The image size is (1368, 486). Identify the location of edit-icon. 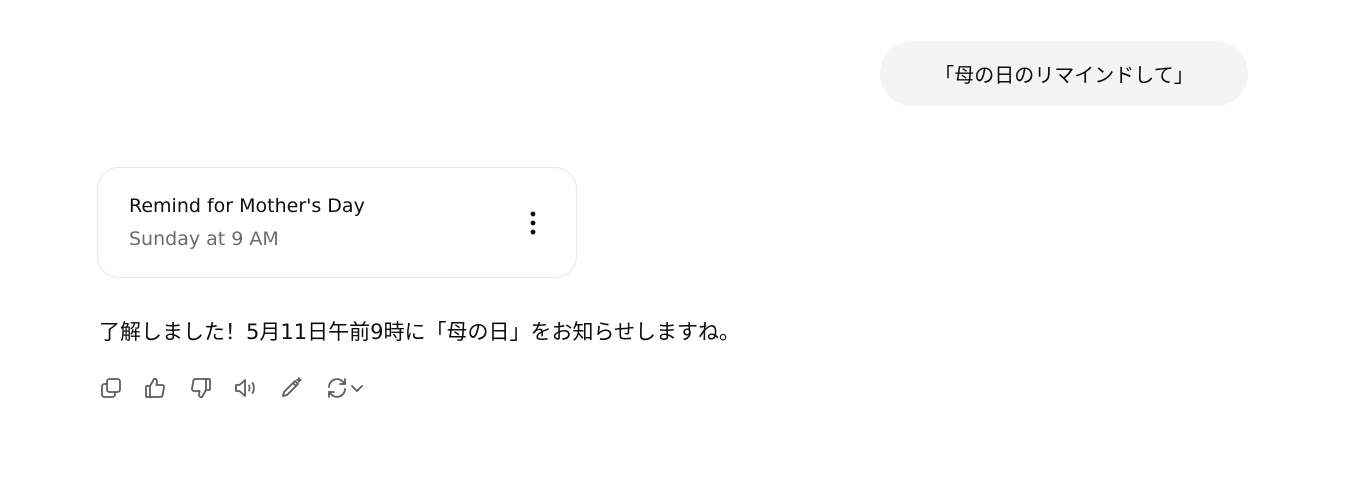
(292, 387).